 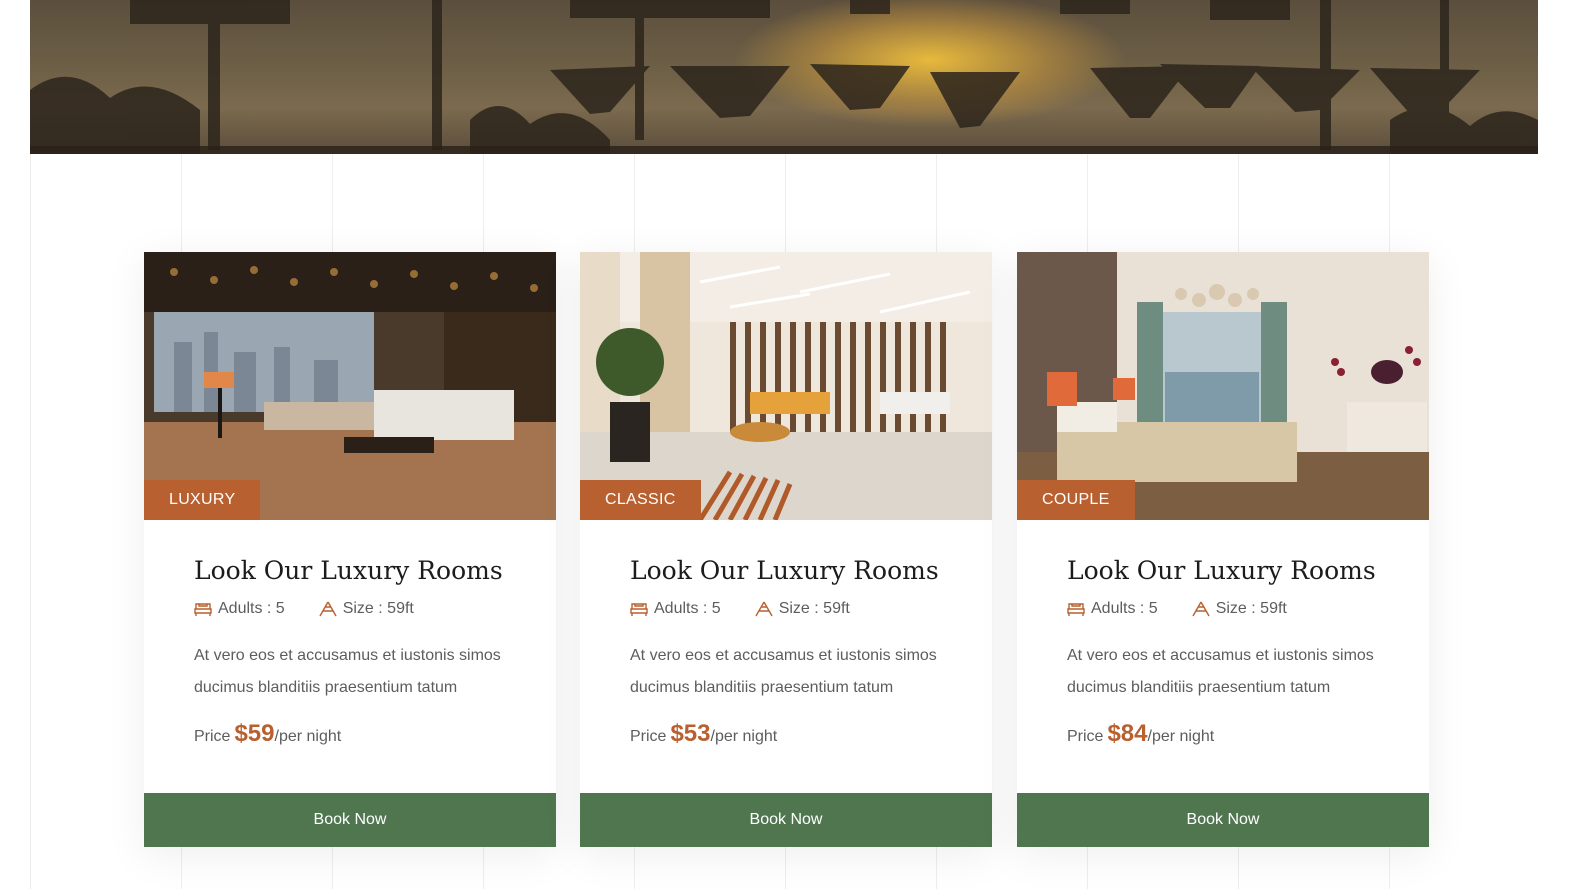 I want to click on price-amount: $84, so click(x=1127, y=733).